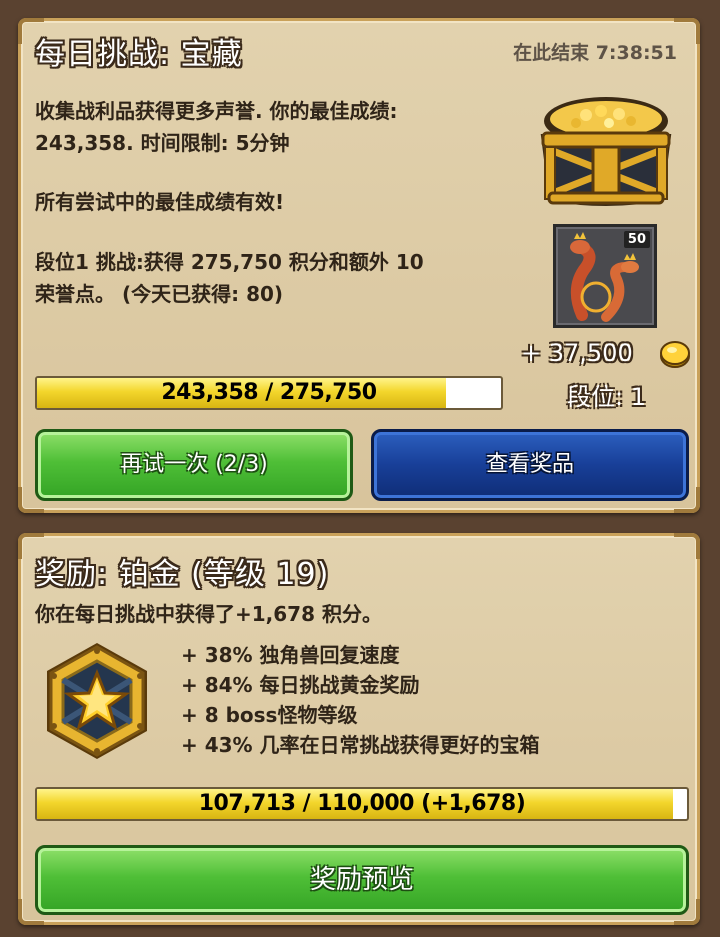 This screenshot has width=720, height=937. Describe the element at coordinates (300, 685) in the screenshot. I see `bonus-item: + 84% 每日挑战黄金奖励` at that location.